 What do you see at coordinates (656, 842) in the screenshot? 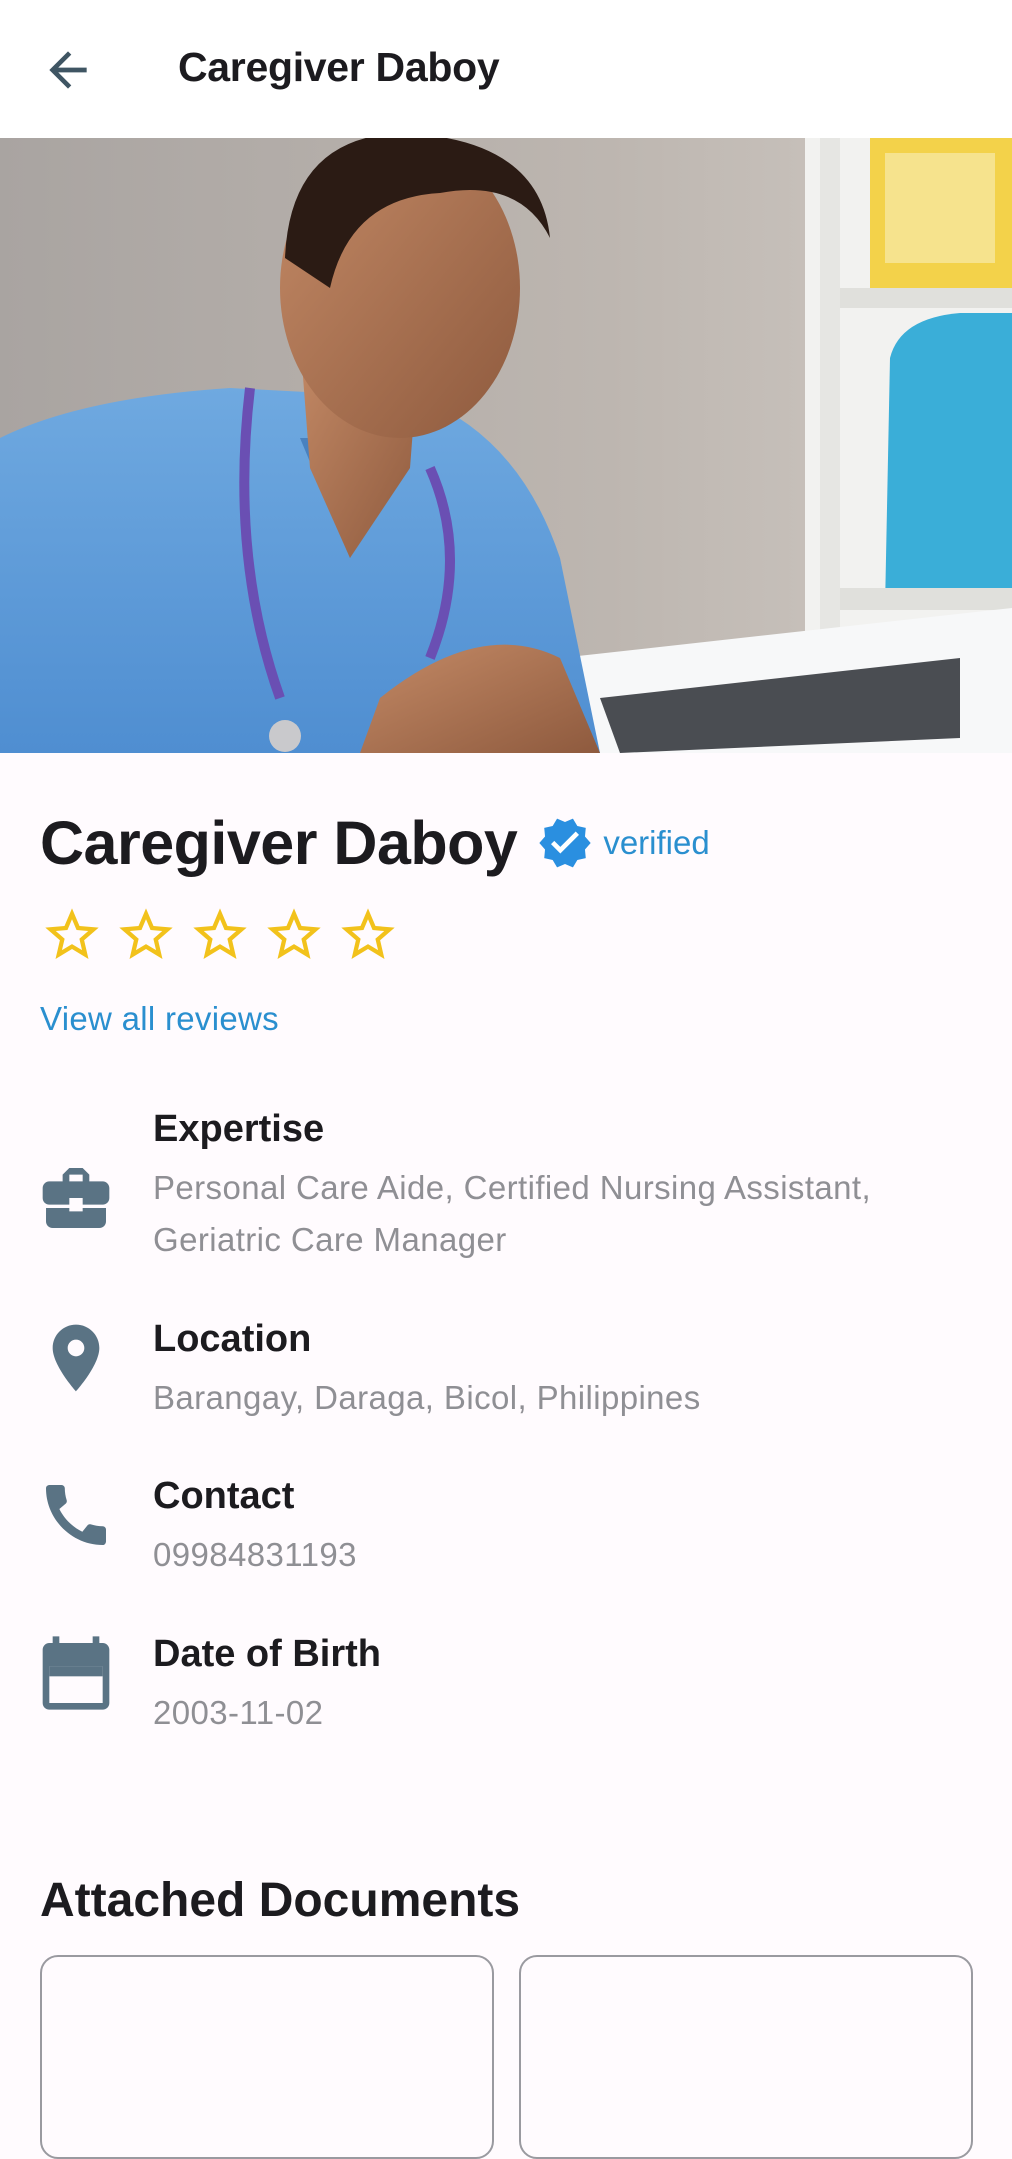
I see `verified-label: verified` at bounding box center [656, 842].